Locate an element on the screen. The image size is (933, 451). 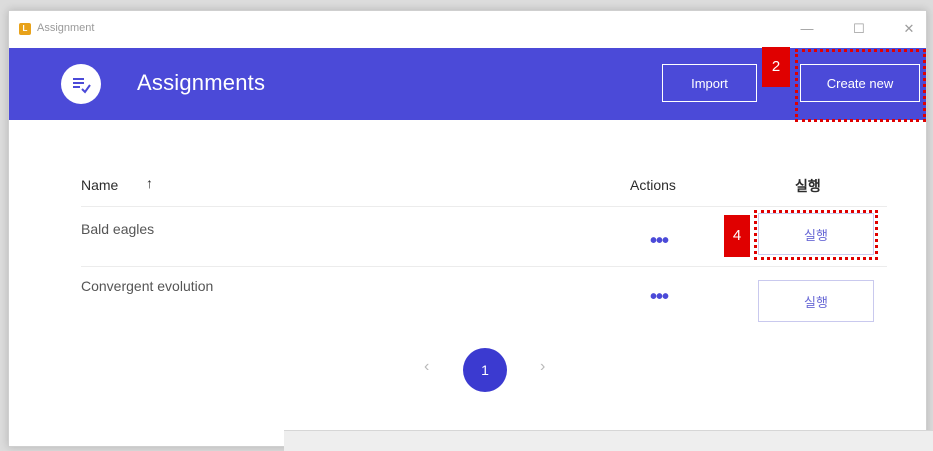
sort-ascending-icon: ↑ is located at coordinates (149, 183).